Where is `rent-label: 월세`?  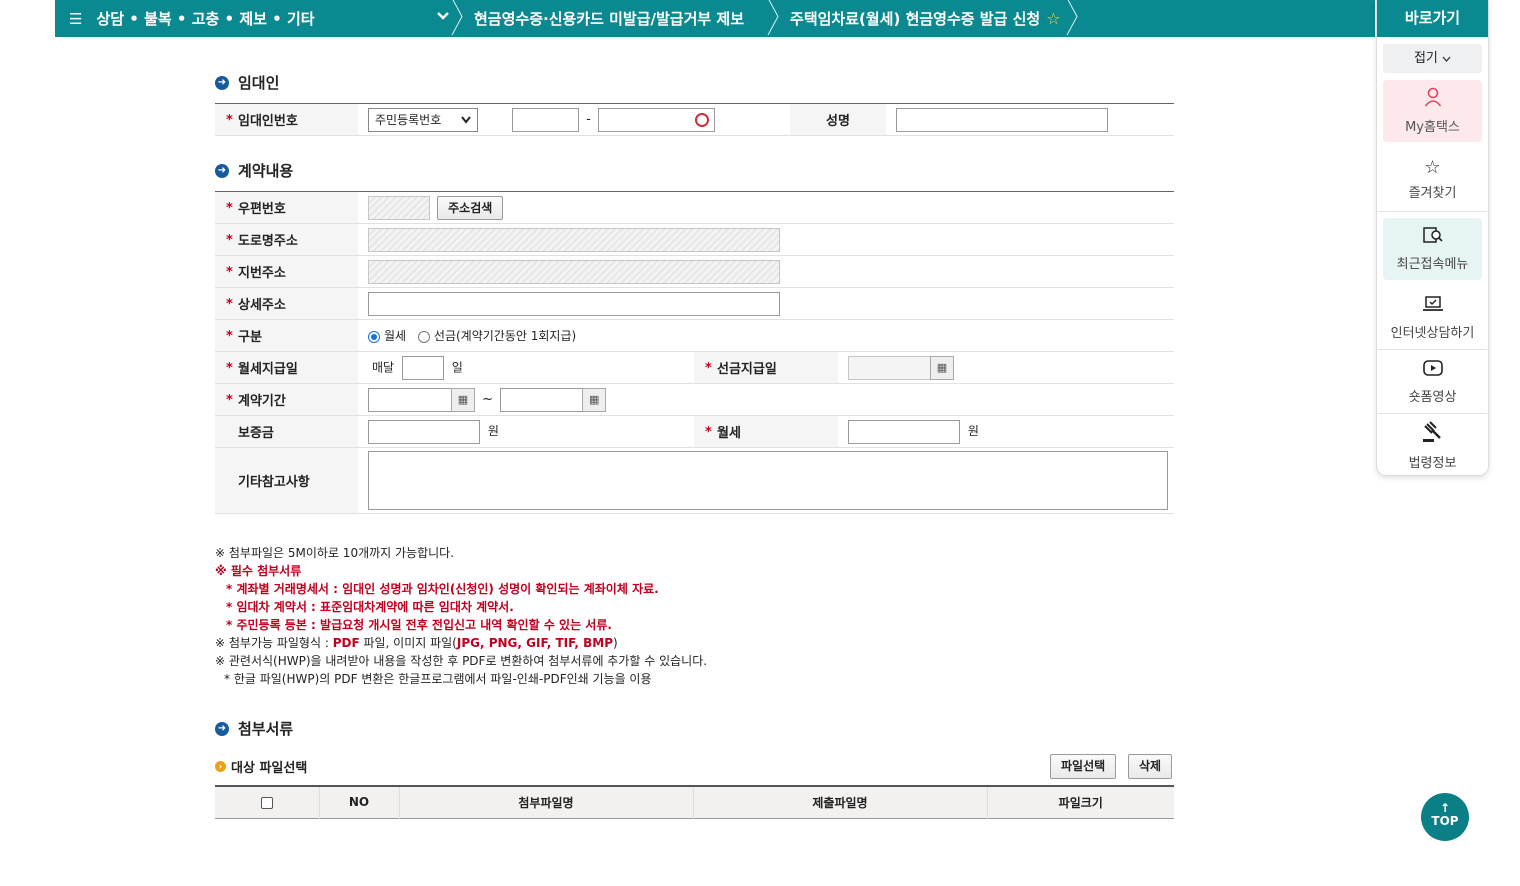 rent-label: 월세 is located at coordinates (729, 433).